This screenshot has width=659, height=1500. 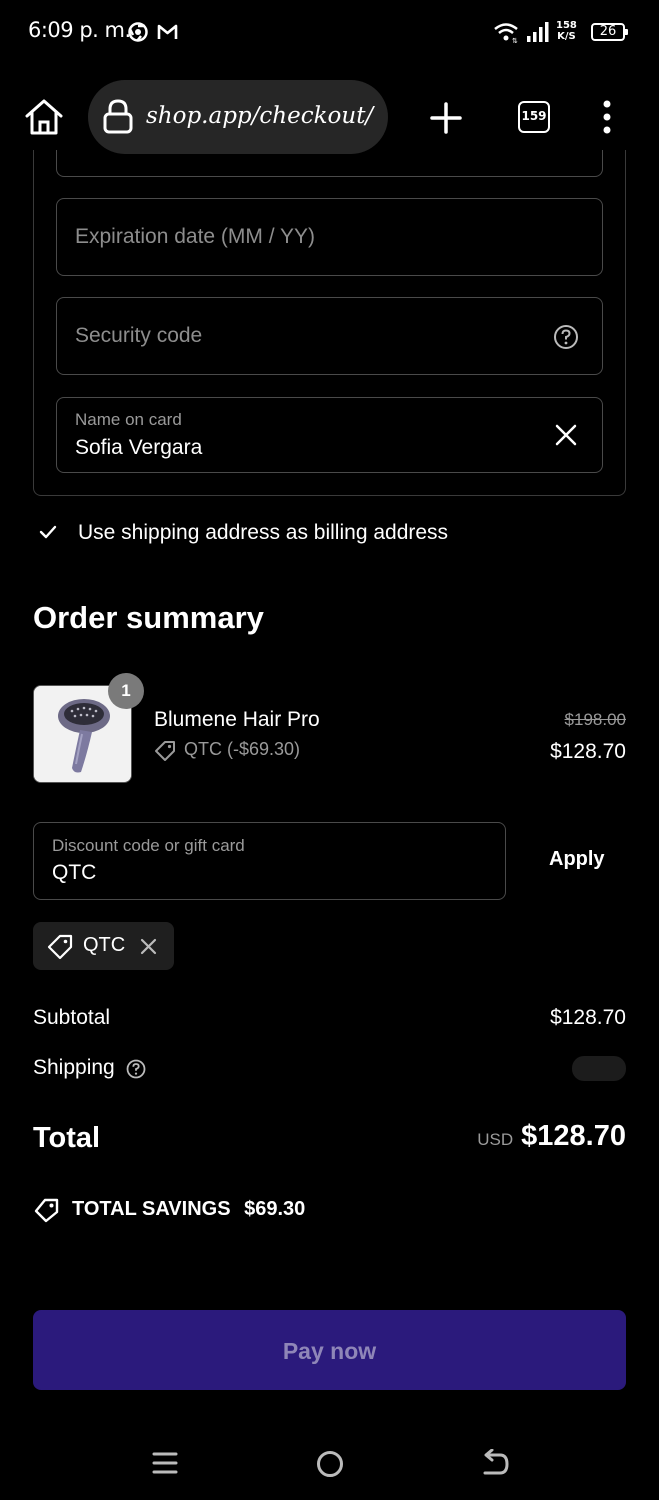 What do you see at coordinates (165, 1463) in the screenshot?
I see `recent-apps-icon` at bounding box center [165, 1463].